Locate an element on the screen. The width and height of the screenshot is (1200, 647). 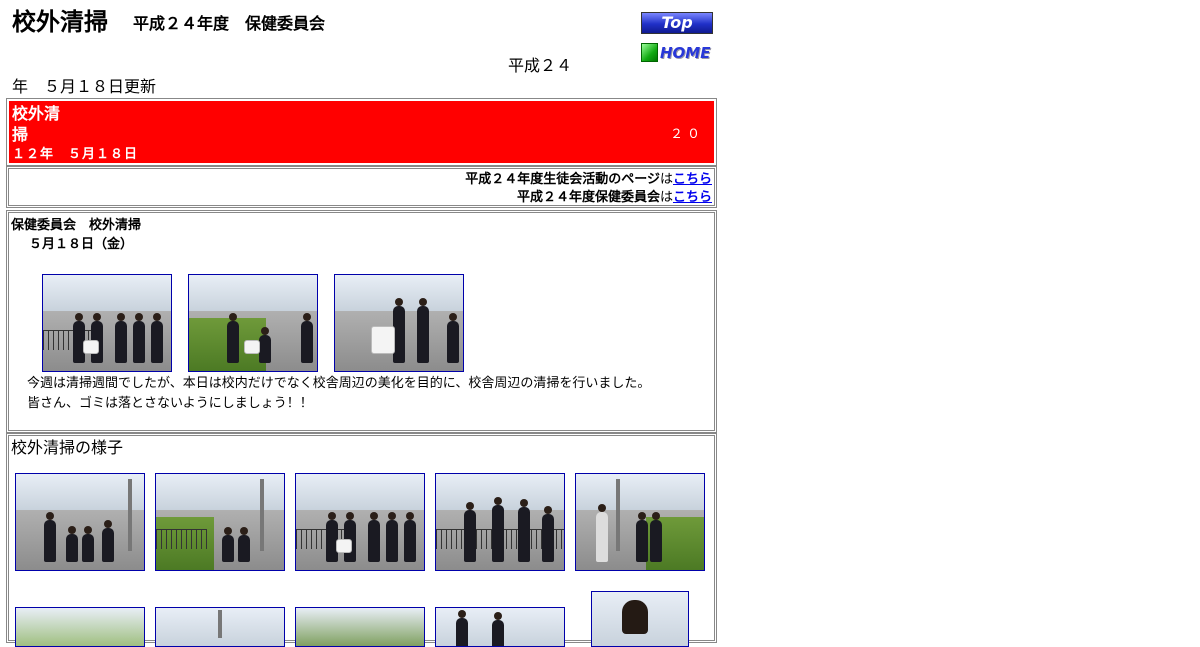
link-row-student-council: 平成２４年度生徒会活動のページはこちら is located at coordinates (360, 180).